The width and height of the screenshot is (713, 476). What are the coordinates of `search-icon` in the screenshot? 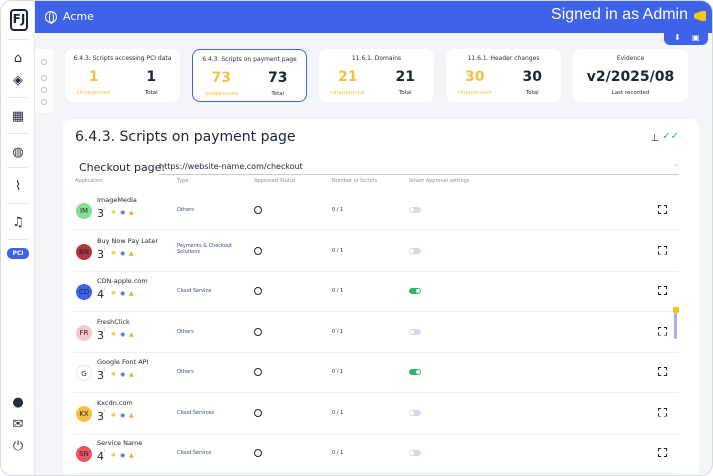 It's located at (44, 90).